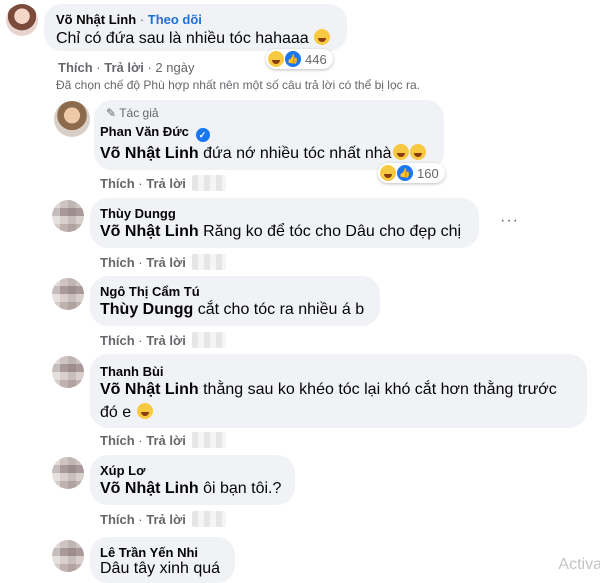 This screenshot has width=600, height=583. Describe the element at coordinates (509, 221) in the screenshot. I see `more-options-icon: ···` at that location.